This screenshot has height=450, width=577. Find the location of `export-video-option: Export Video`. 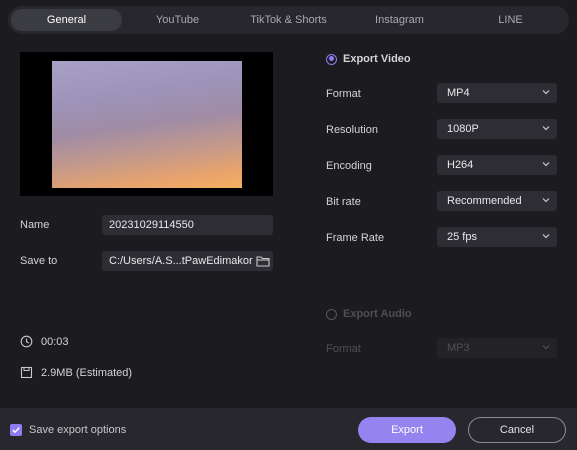

export-video-option: Export Video is located at coordinates (368, 59).